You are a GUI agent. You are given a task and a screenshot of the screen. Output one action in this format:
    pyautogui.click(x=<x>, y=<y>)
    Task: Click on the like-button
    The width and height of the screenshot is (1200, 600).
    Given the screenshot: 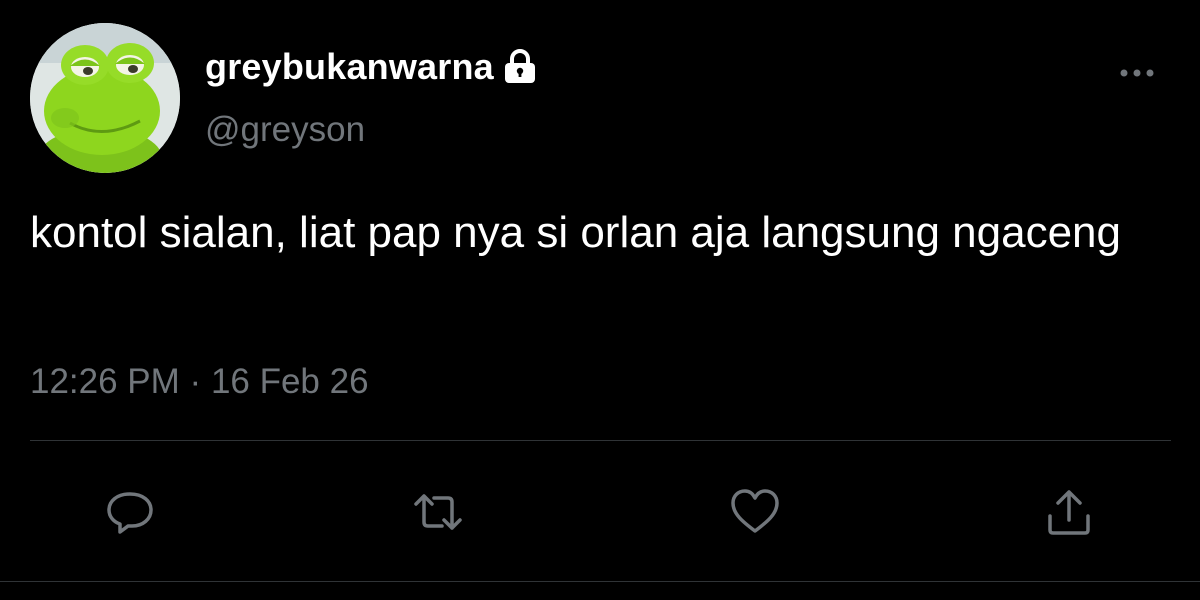 What is the action you would take?
    pyautogui.click(x=755, y=512)
    